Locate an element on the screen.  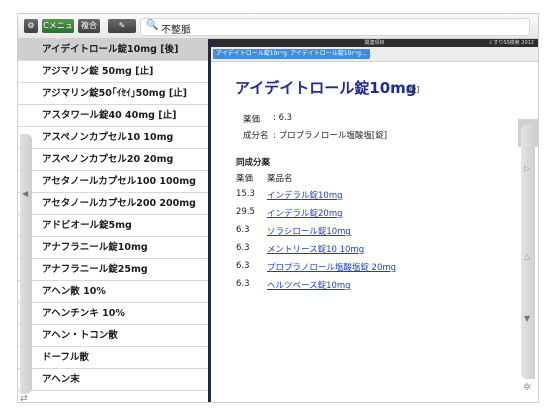
list-item: アスタワール錠40 40mg [止] is located at coordinates (113, 116).